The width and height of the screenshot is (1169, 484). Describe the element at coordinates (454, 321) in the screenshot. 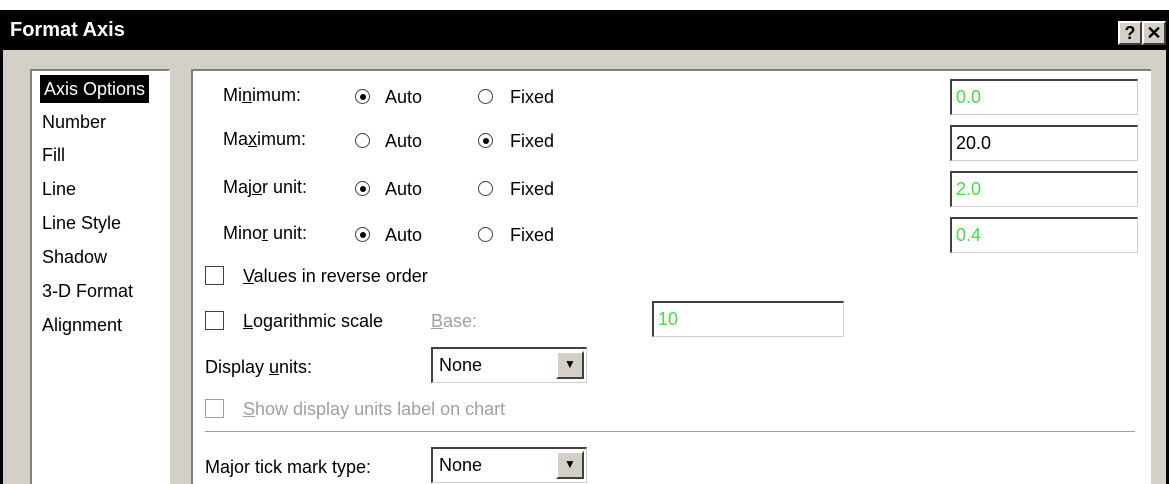

I see `log-base-label: Base:` at that location.